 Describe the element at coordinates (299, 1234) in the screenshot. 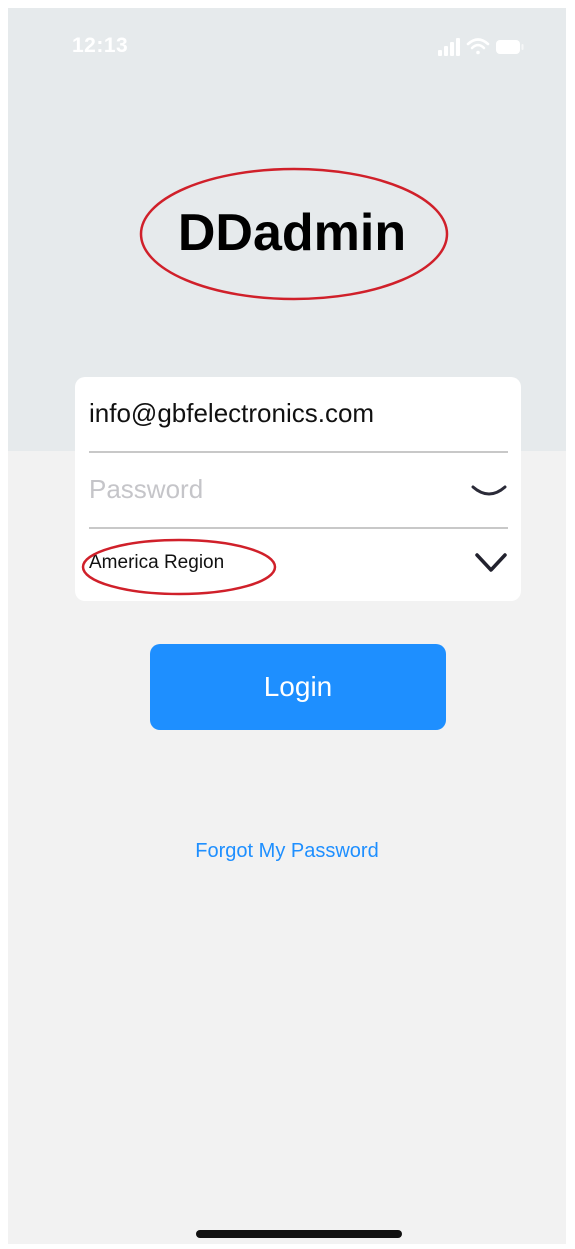

I see `home-indicator` at that location.